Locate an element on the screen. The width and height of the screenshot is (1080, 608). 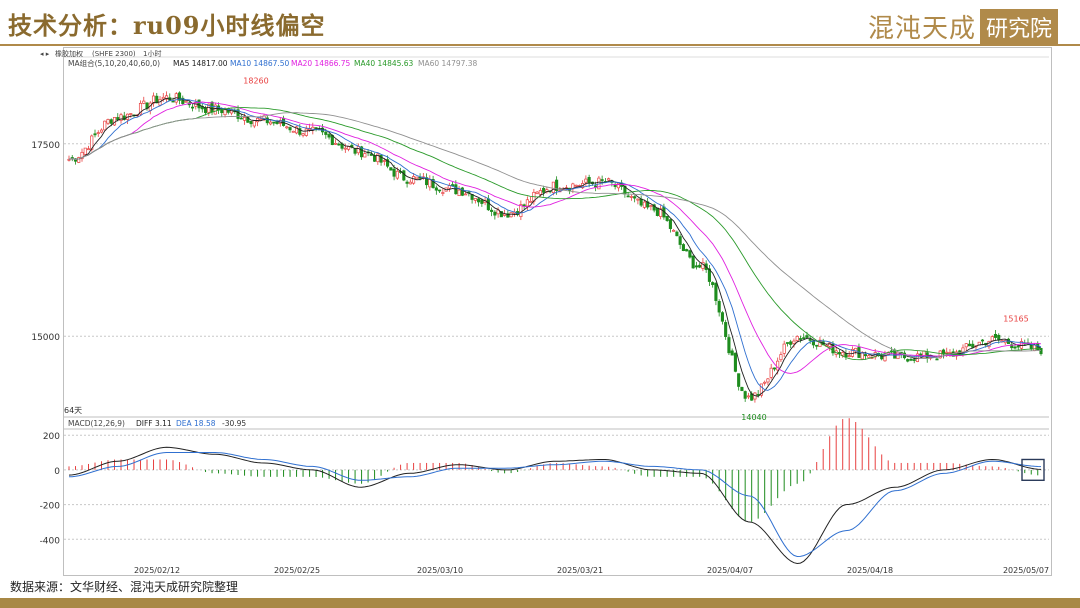
x-date-label: 2025/03/10 is located at coordinates (440, 570).